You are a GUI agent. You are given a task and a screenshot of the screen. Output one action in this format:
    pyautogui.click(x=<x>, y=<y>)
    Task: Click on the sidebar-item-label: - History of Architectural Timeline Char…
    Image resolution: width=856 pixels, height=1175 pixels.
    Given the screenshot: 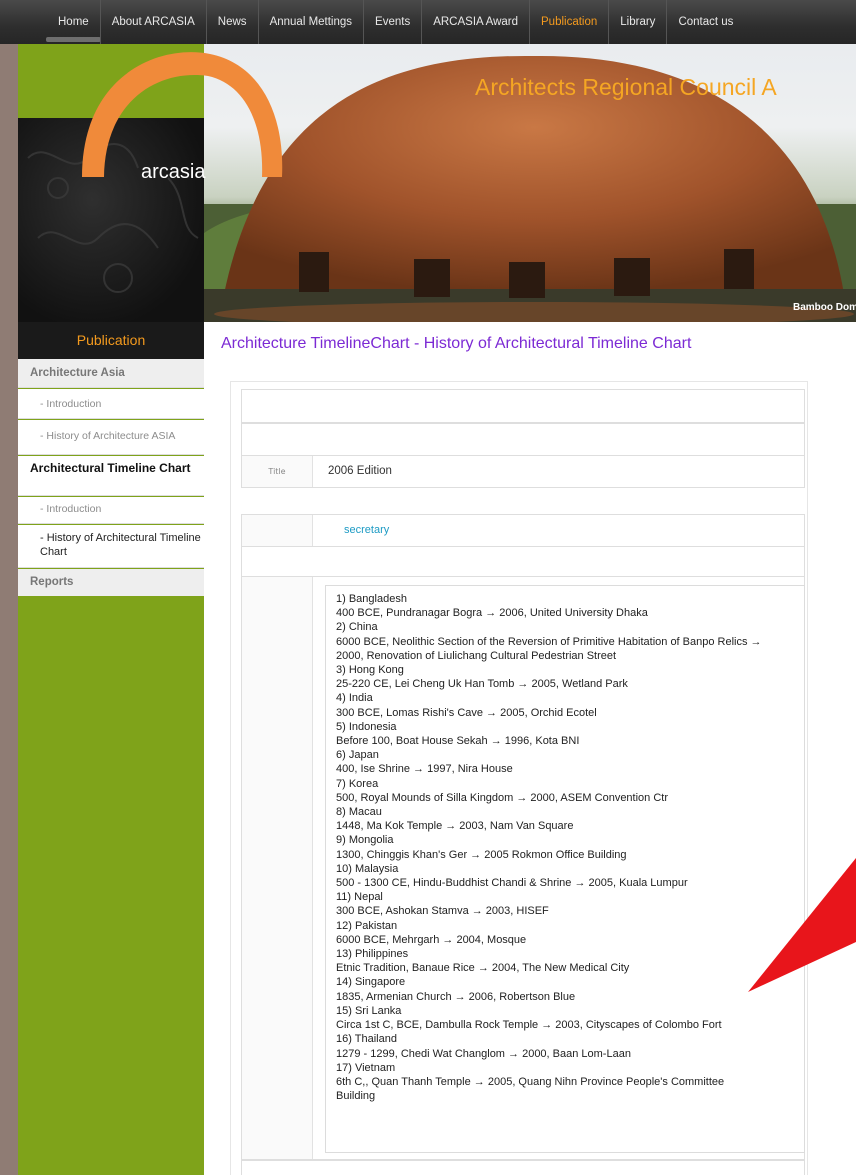 What is the action you would take?
    pyautogui.click(x=120, y=545)
    